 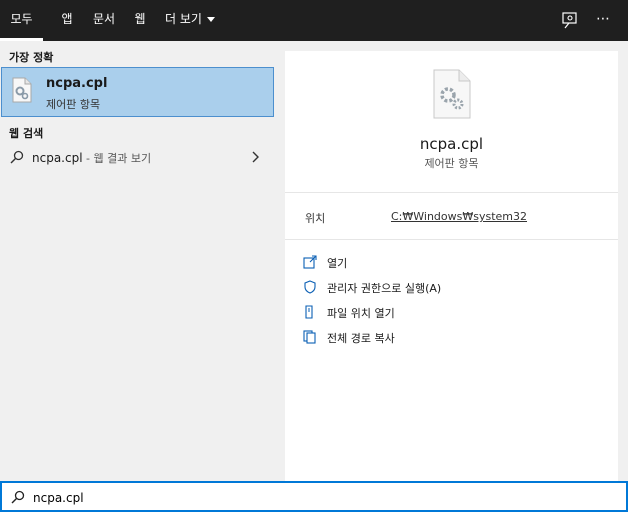 I want to click on control-panel-file-large-icon, so click(x=452, y=94).